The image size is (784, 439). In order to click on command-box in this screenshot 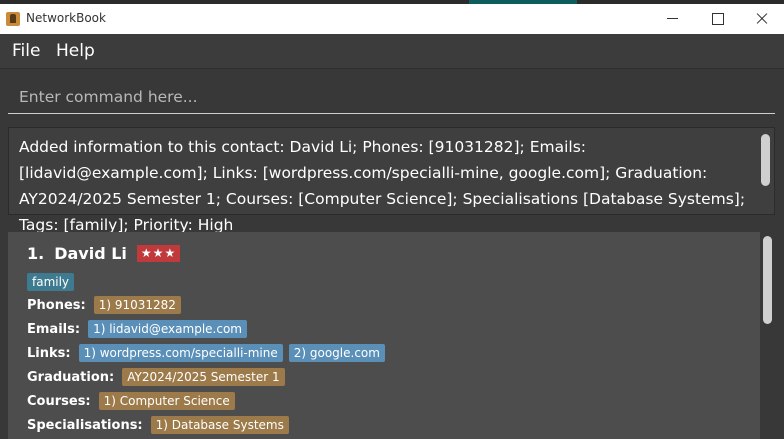, I will do `click(392, 95)`.